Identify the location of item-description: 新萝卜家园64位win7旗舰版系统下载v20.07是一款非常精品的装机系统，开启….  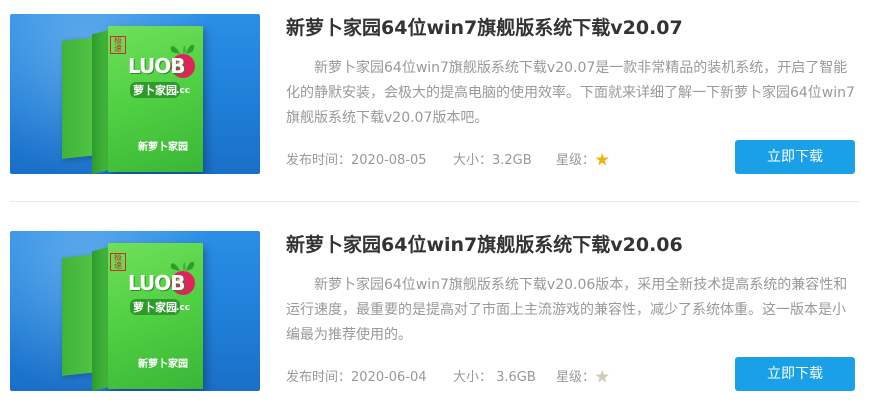
(570, 93).